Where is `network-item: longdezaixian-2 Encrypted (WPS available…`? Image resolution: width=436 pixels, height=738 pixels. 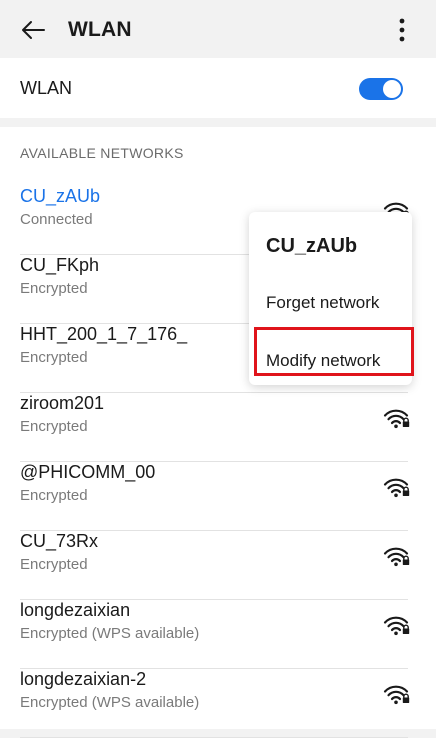 network-item: longdezaixian-2 Encrypted (WPS available… is located at coordinates (218, 703).